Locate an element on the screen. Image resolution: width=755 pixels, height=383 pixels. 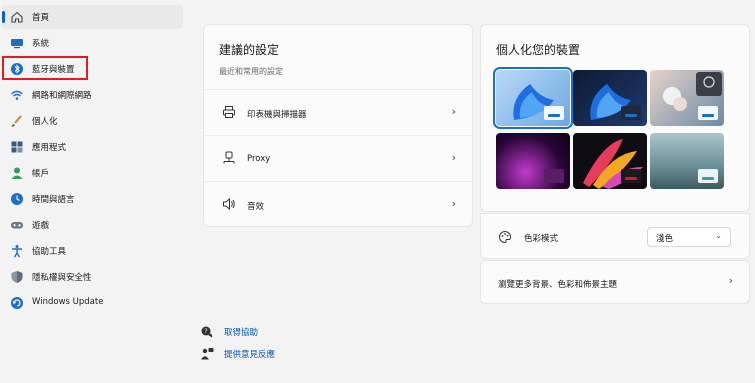
home-icon is located at coordinates (17, 17).